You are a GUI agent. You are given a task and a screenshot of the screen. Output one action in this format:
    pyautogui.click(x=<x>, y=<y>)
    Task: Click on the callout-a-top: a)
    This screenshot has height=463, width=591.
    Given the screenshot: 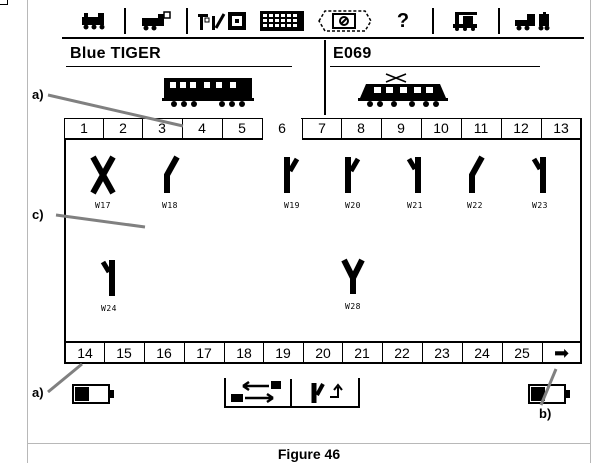 What is the action you would take?
    pyautogui.click(x=38, y=94)
    